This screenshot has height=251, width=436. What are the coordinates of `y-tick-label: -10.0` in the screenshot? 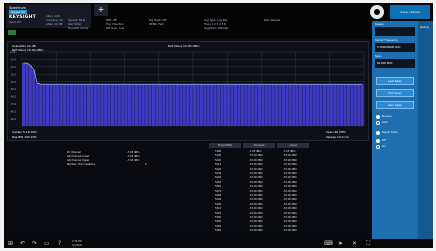 It's located at (13, 60).